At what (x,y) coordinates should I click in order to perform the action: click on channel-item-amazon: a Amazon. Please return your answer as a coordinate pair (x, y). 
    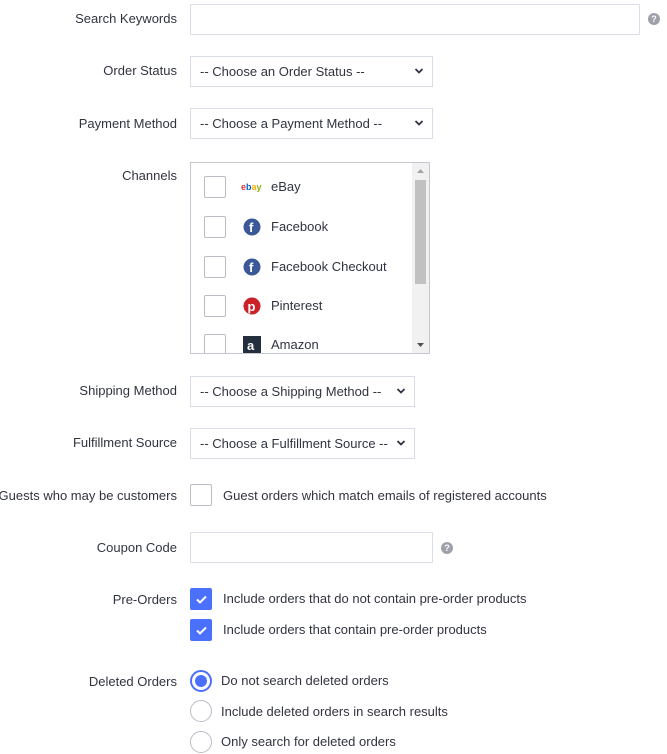
    Looking at the image, I should click on (302, 343).